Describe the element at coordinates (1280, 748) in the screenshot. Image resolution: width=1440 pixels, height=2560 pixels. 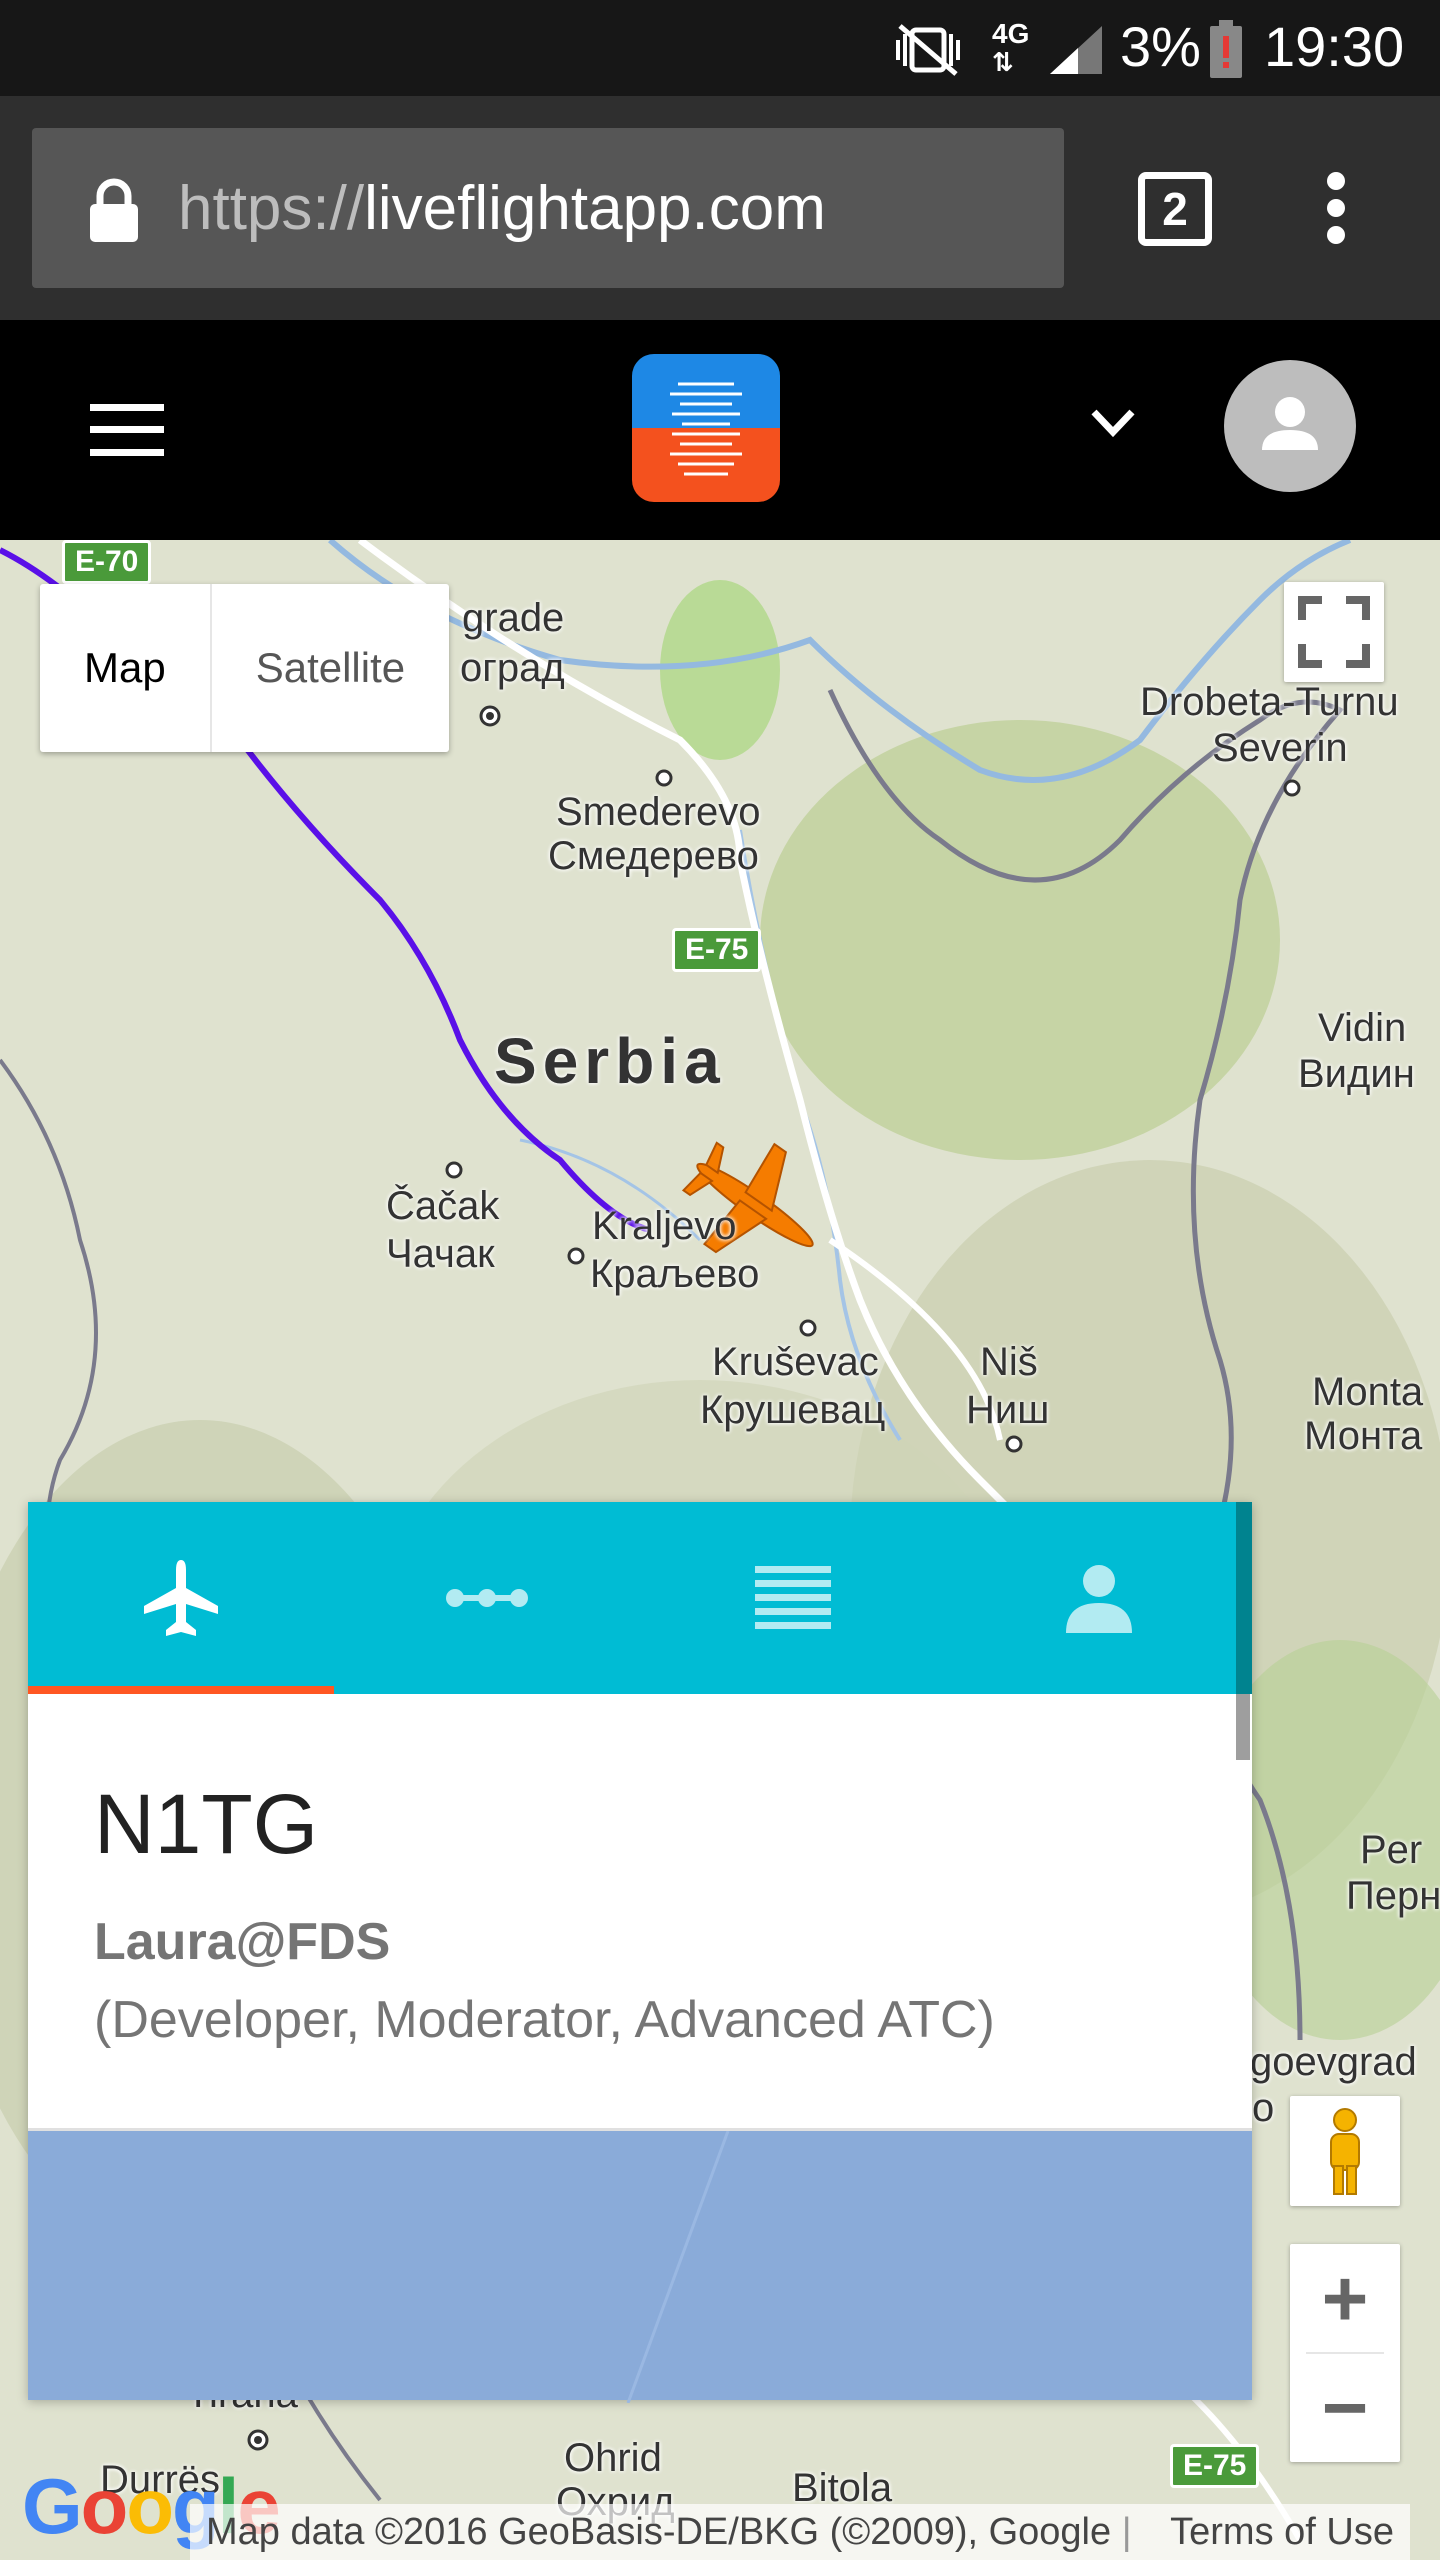
I see `map-label-severin: Severin` at that location.